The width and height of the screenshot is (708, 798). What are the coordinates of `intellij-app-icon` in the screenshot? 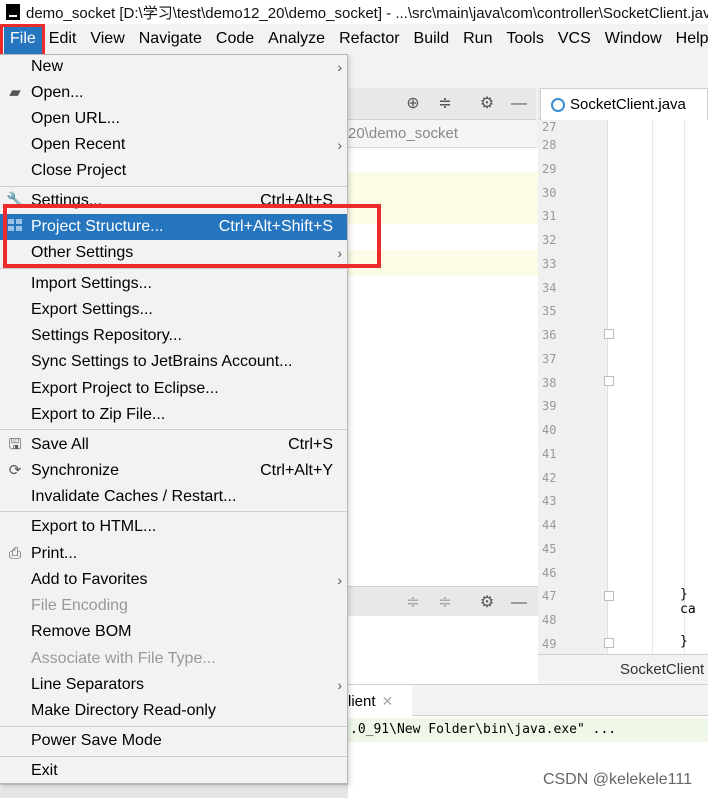 It's located at (13, 12).